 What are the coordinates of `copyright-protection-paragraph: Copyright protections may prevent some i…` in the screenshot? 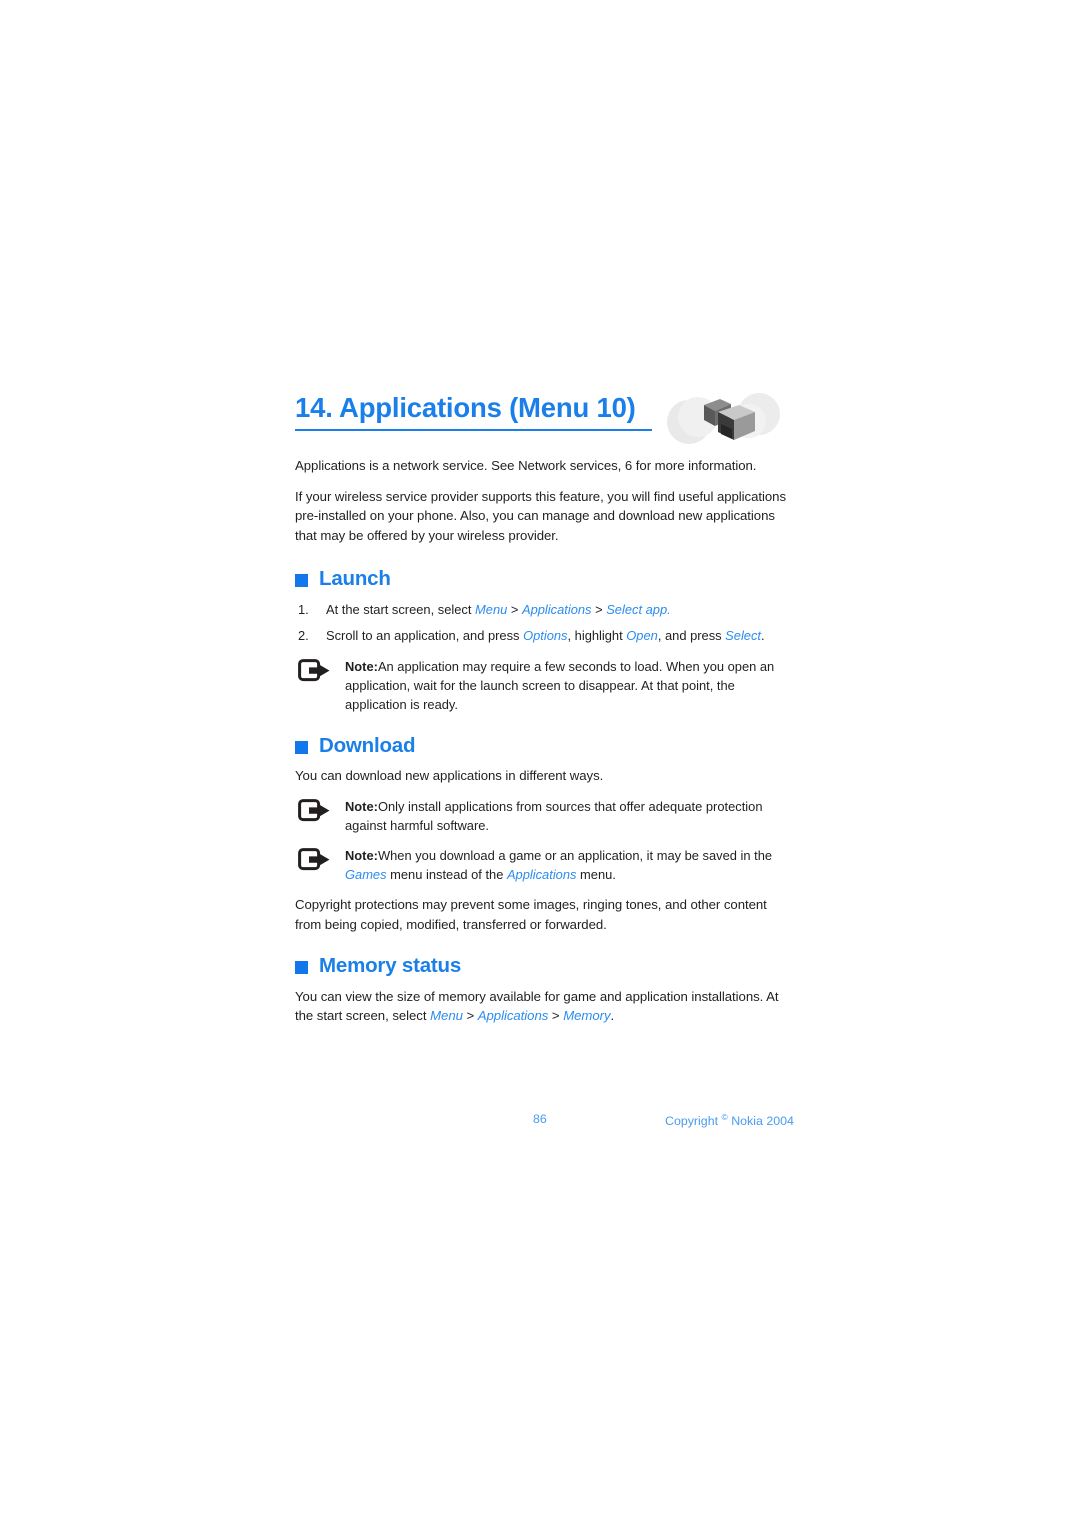 It's located at (531, 914).